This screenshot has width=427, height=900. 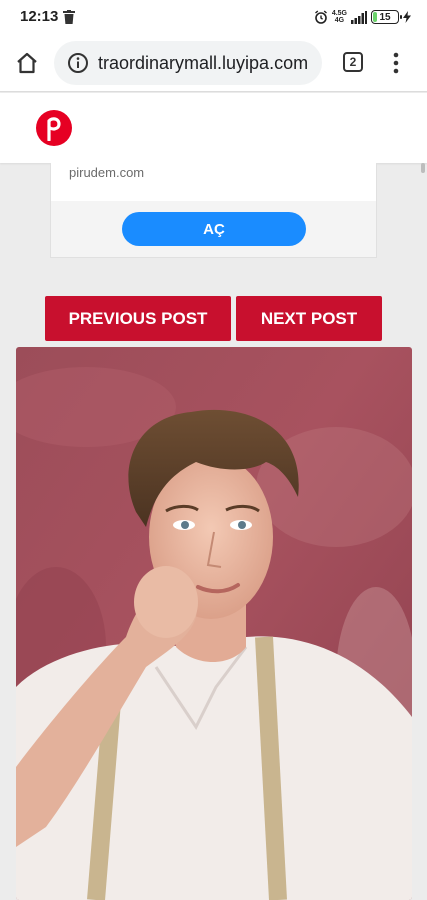 I want to click on previous-post-button: PREVIOUS POST, so click(x=138, y=318).